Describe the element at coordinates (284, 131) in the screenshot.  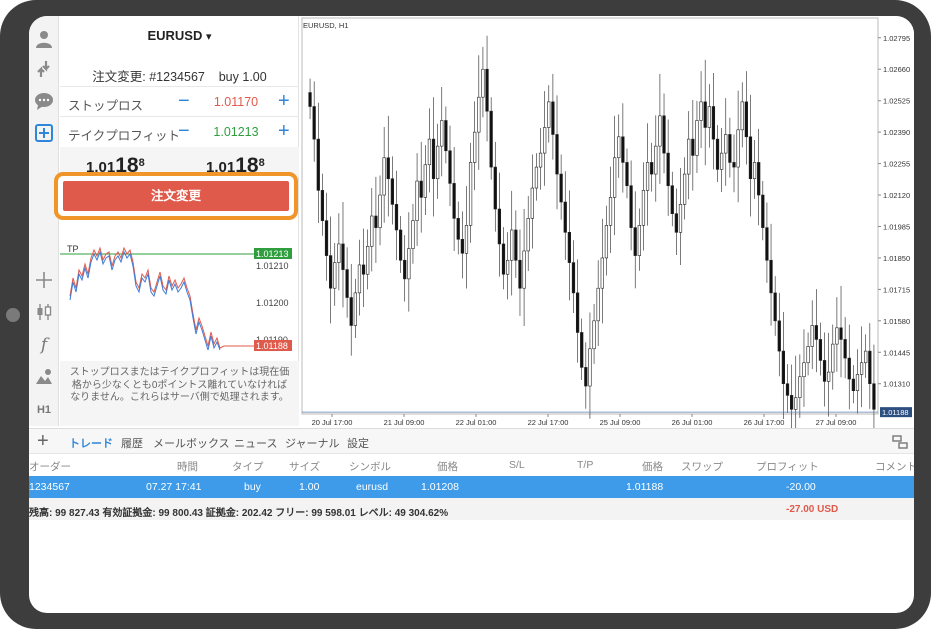
I see `take-profit-plus-button: +` at that location.